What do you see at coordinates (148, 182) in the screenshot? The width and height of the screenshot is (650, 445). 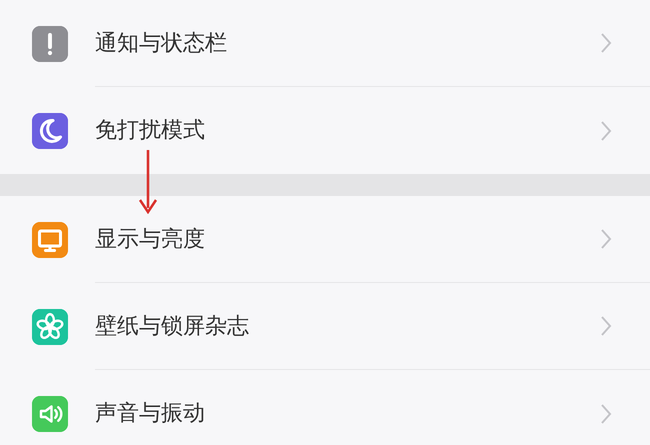 I see `arrow-annotation` at bounding box center [148, 182].